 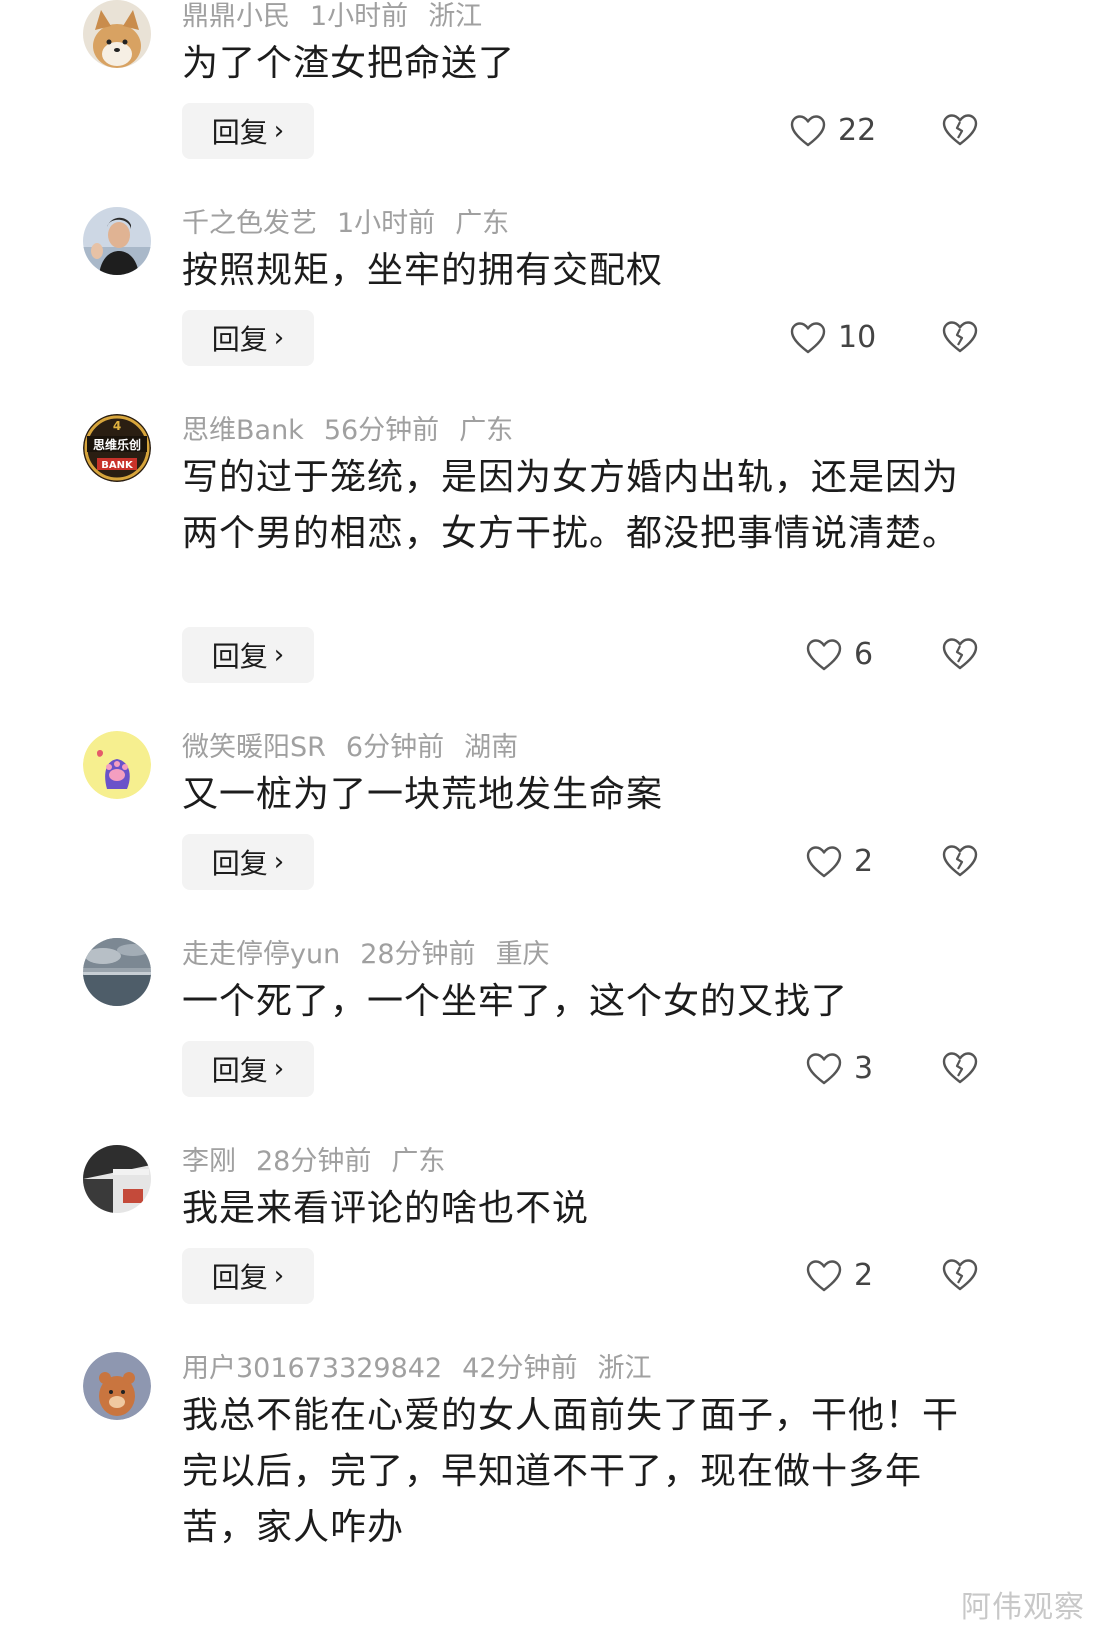 I want to click on timestamp: 1小时前, so click(x=386, y=223).